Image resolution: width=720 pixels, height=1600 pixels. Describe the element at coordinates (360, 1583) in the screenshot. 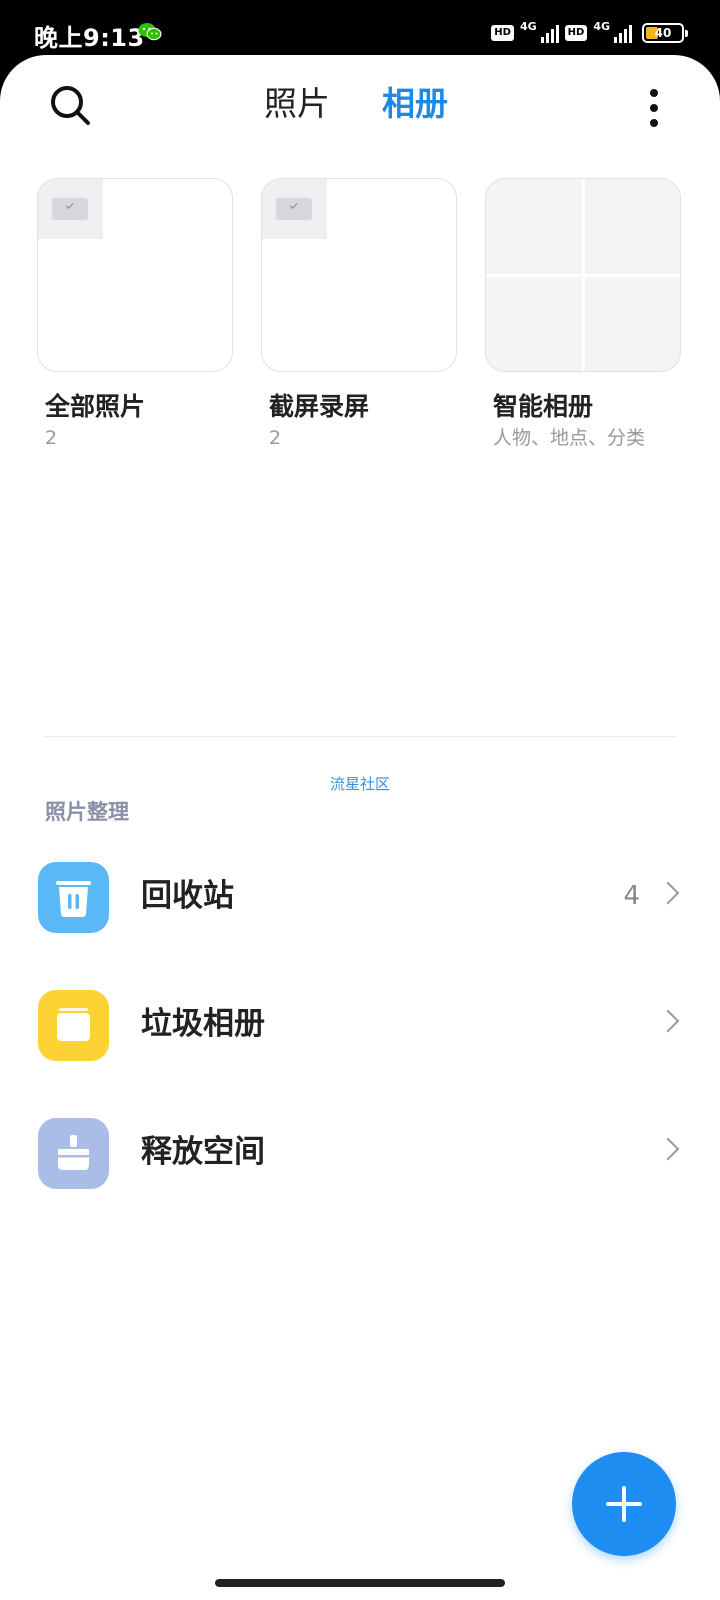

I see `home-indicator` at that location.